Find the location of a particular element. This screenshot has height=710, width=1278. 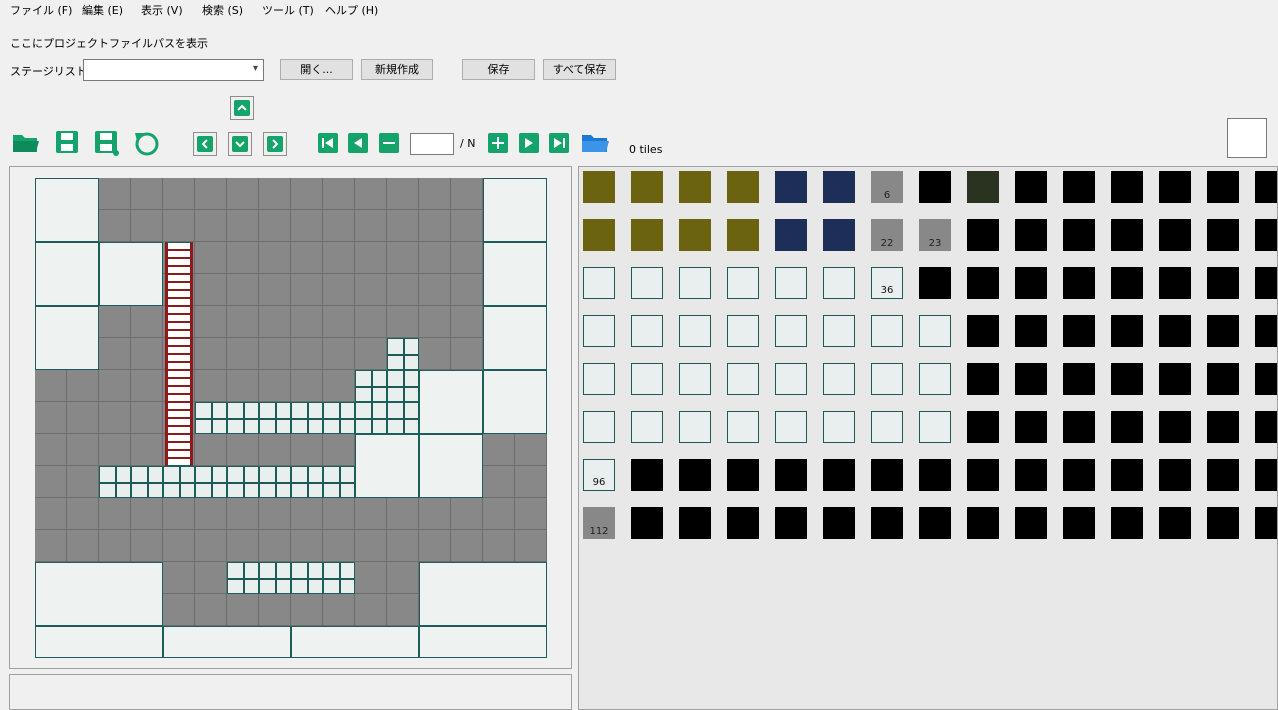

previous-page-icon is located at coordinates (359, 144).